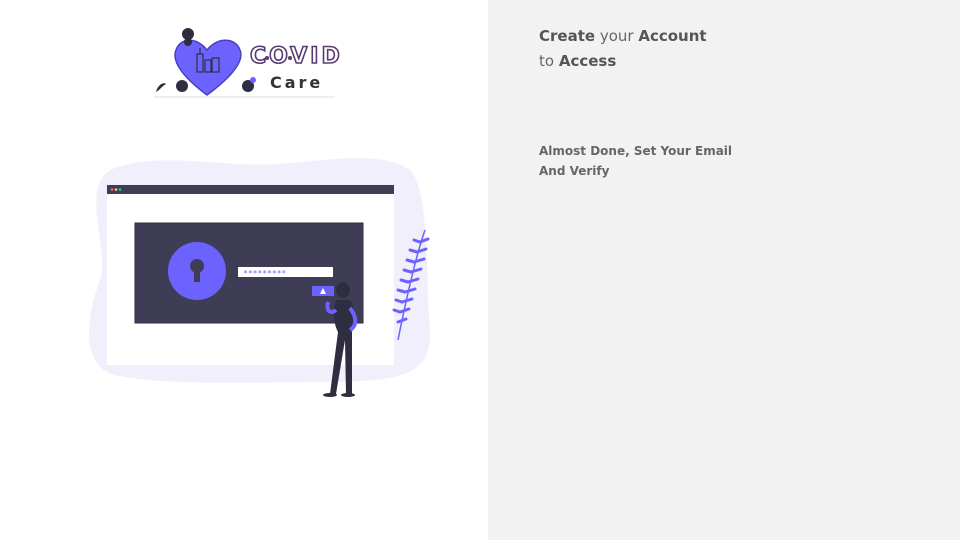 The height and width of the screenshot is (540, 960). I want to click on headline-line-2: to Access, so click(623, 61).